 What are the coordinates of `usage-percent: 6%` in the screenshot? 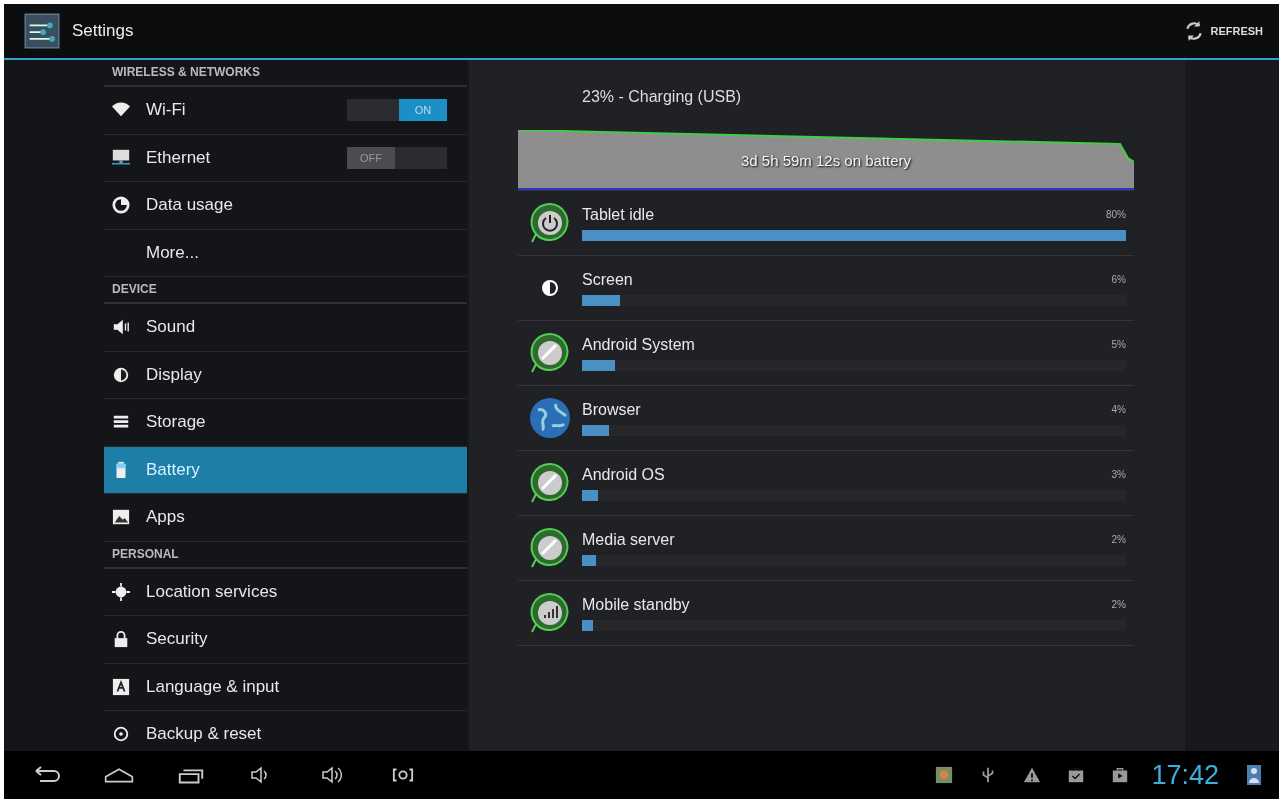 It's located at (1118, 279).